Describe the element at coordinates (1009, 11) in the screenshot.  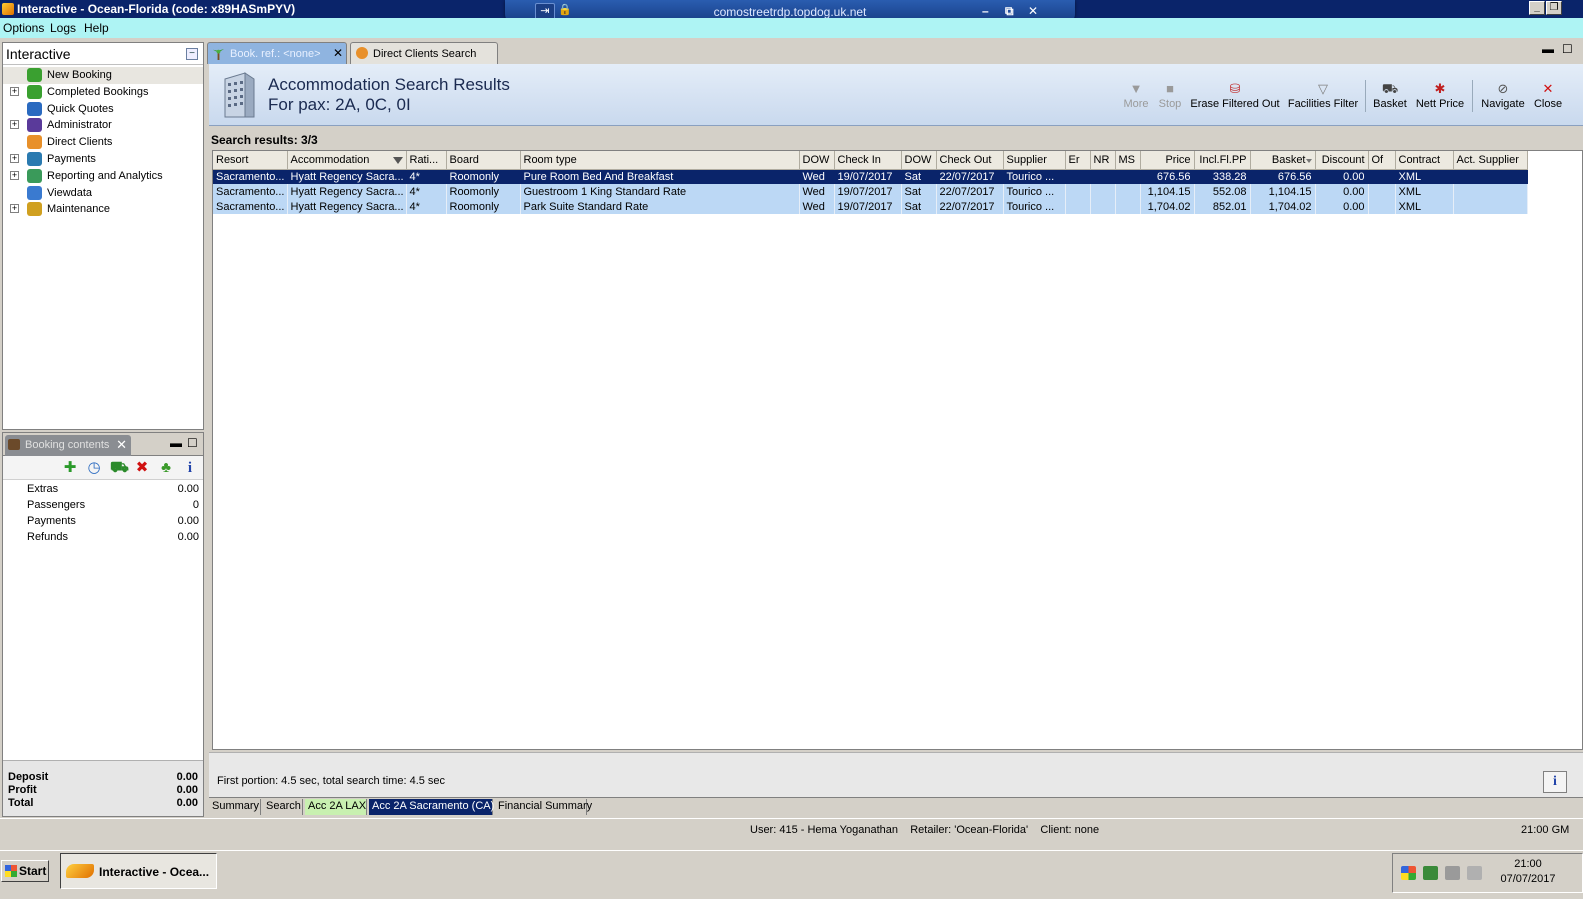
I see `rdp-restore-icon: ⧉` at that location.